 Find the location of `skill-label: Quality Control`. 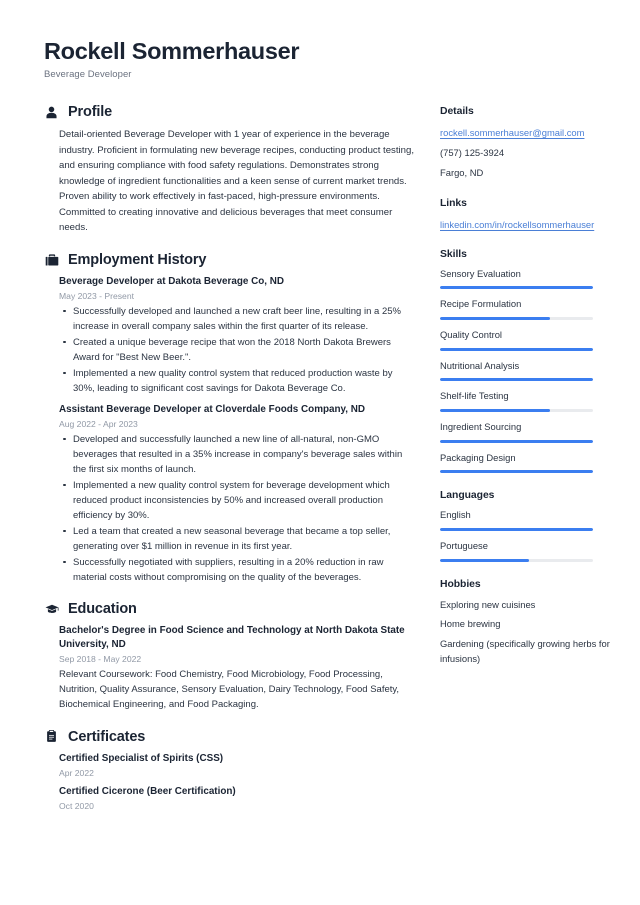

skill-label: Quality Control is located at coordinates (471, 334).